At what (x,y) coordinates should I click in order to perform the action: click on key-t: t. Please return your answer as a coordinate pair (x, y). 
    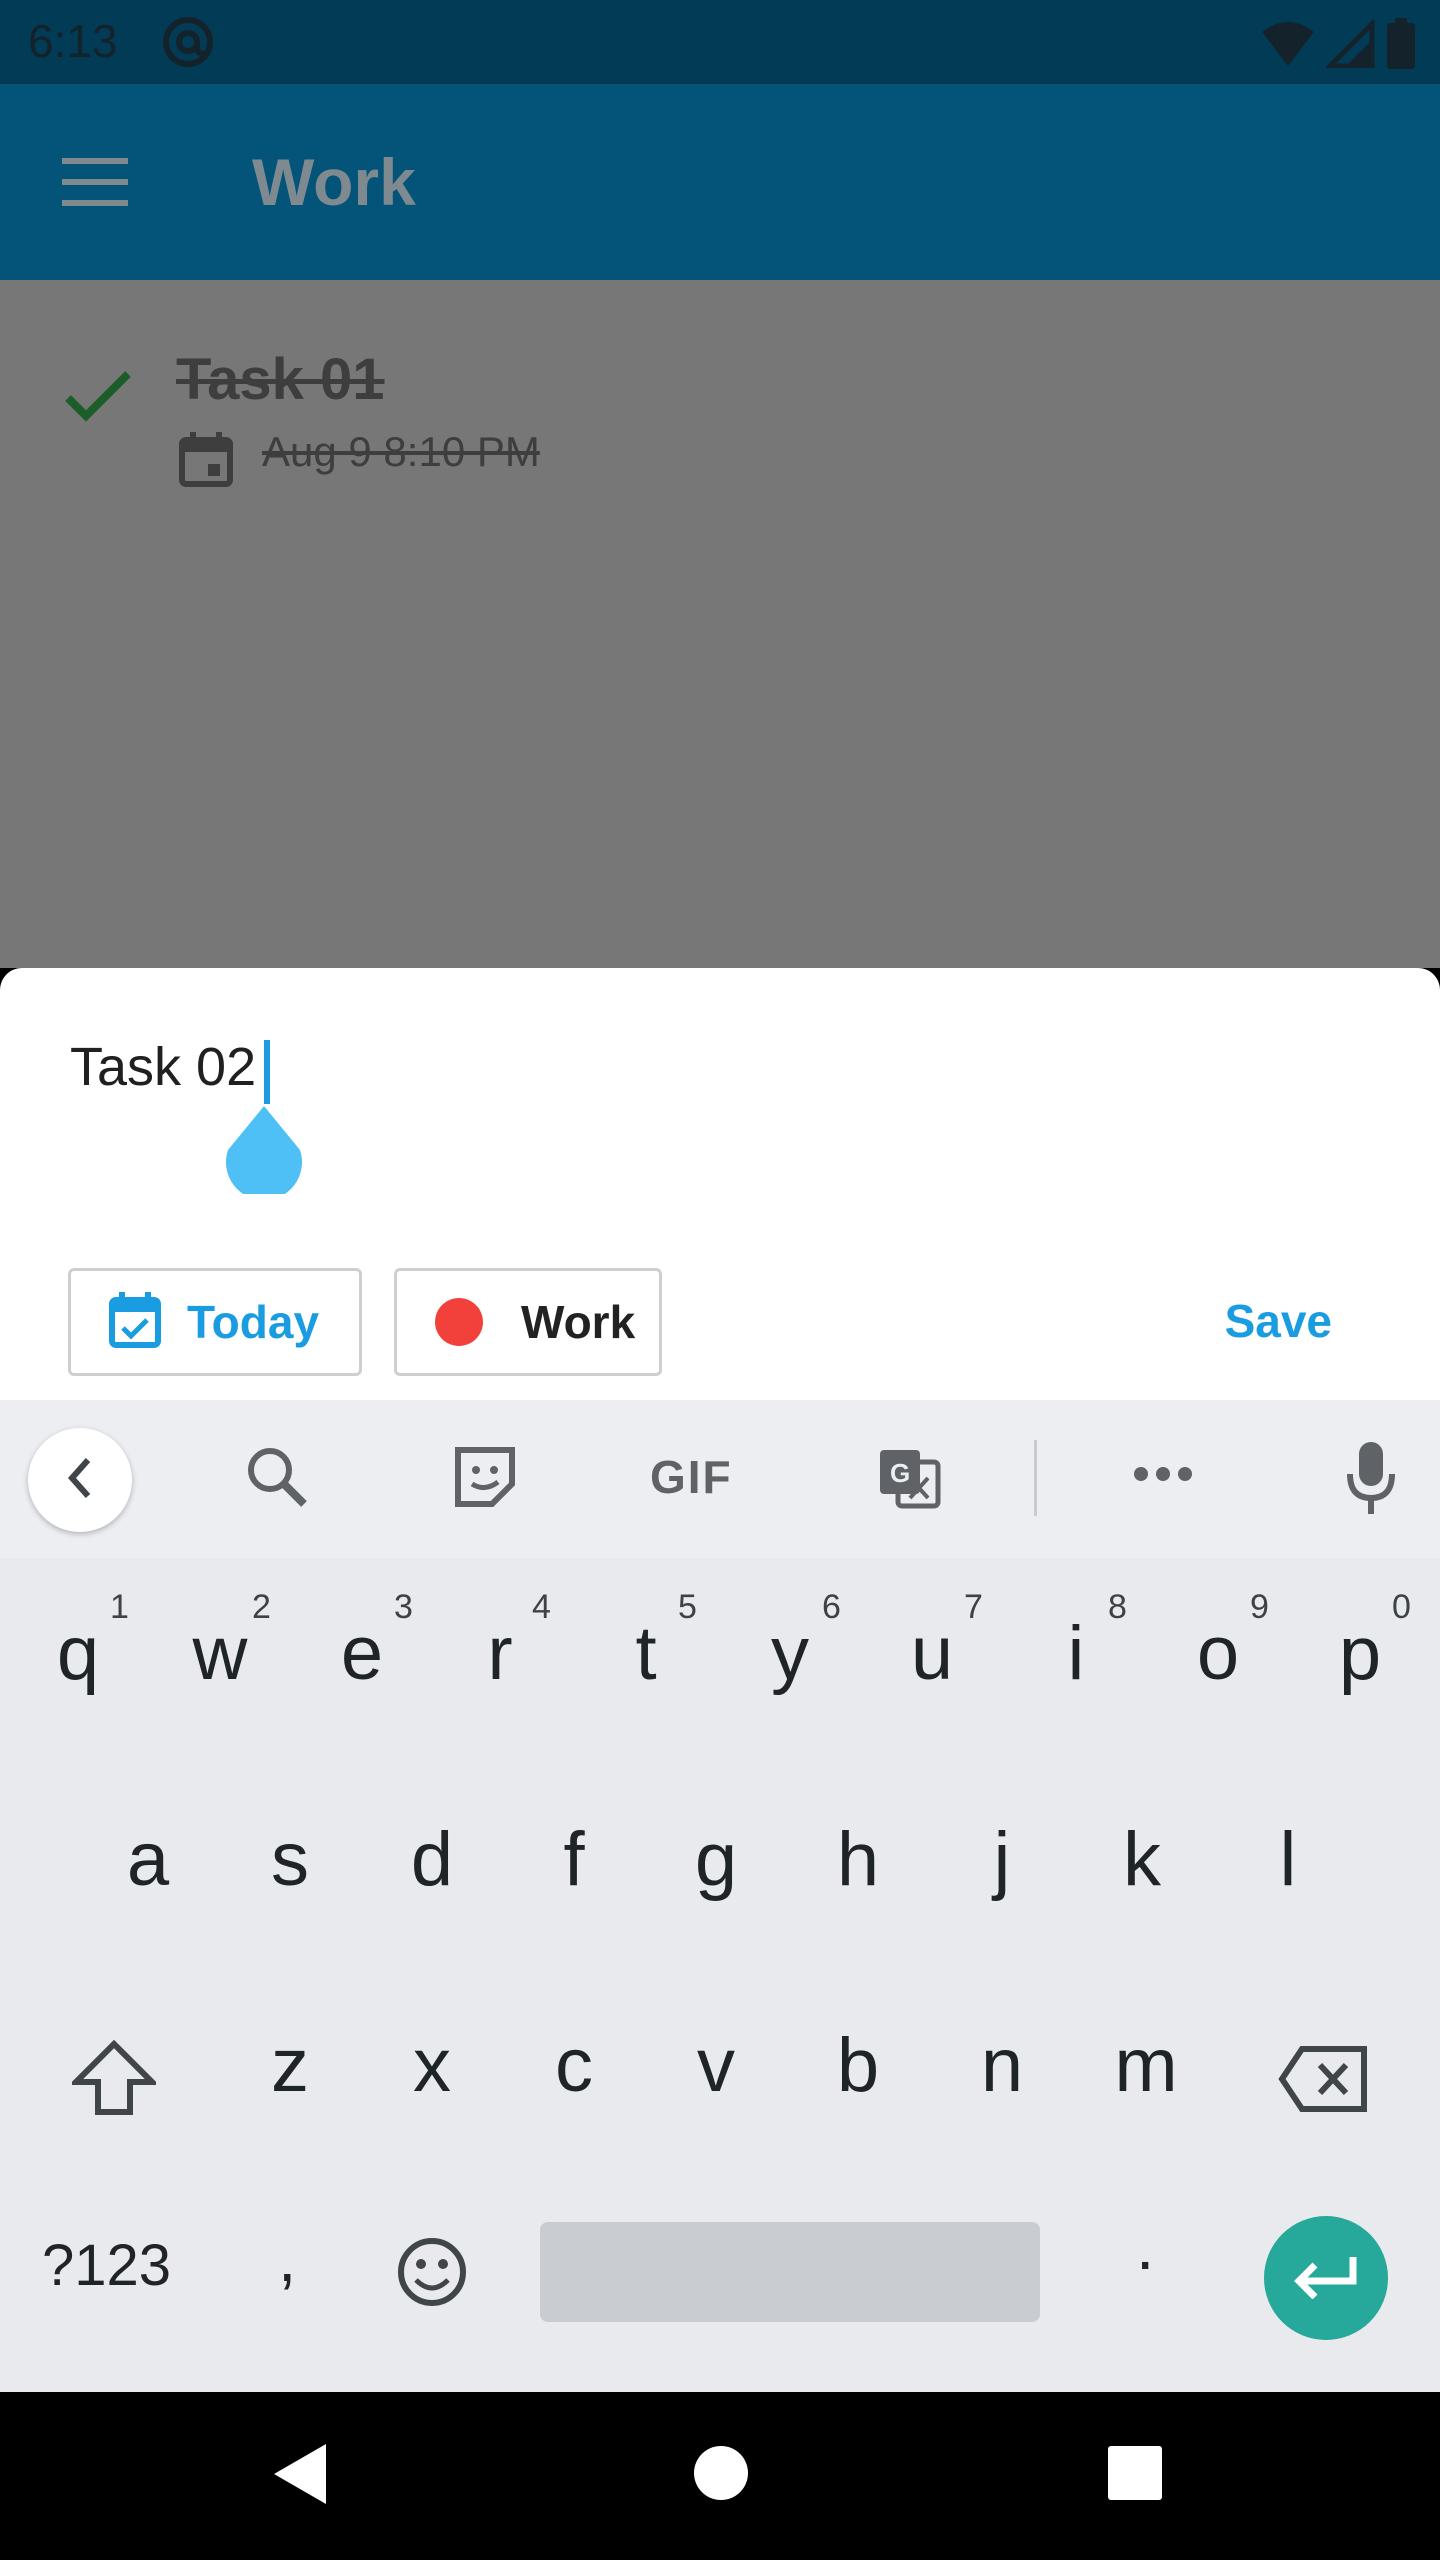
    Looking at the image, I should click on (646, 1653).